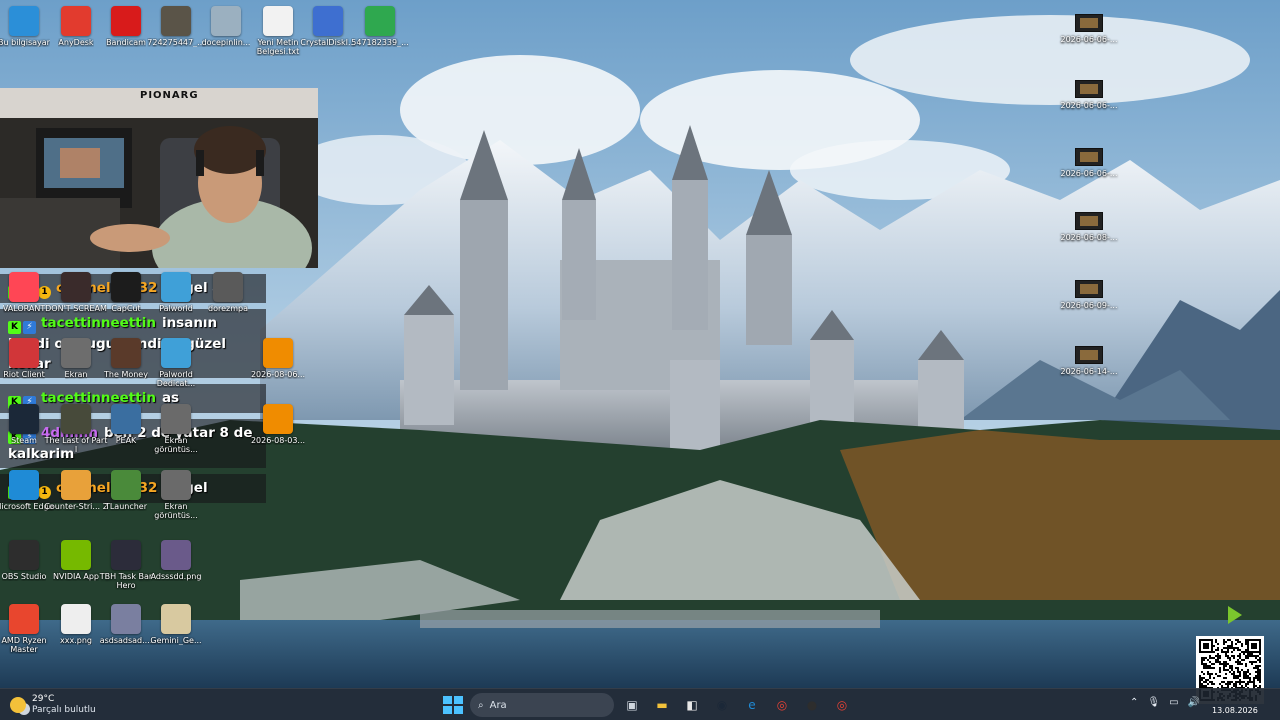  Describe the element at coordinates (24, 287) in the screenshot. I see `valorant-icon` at that location.